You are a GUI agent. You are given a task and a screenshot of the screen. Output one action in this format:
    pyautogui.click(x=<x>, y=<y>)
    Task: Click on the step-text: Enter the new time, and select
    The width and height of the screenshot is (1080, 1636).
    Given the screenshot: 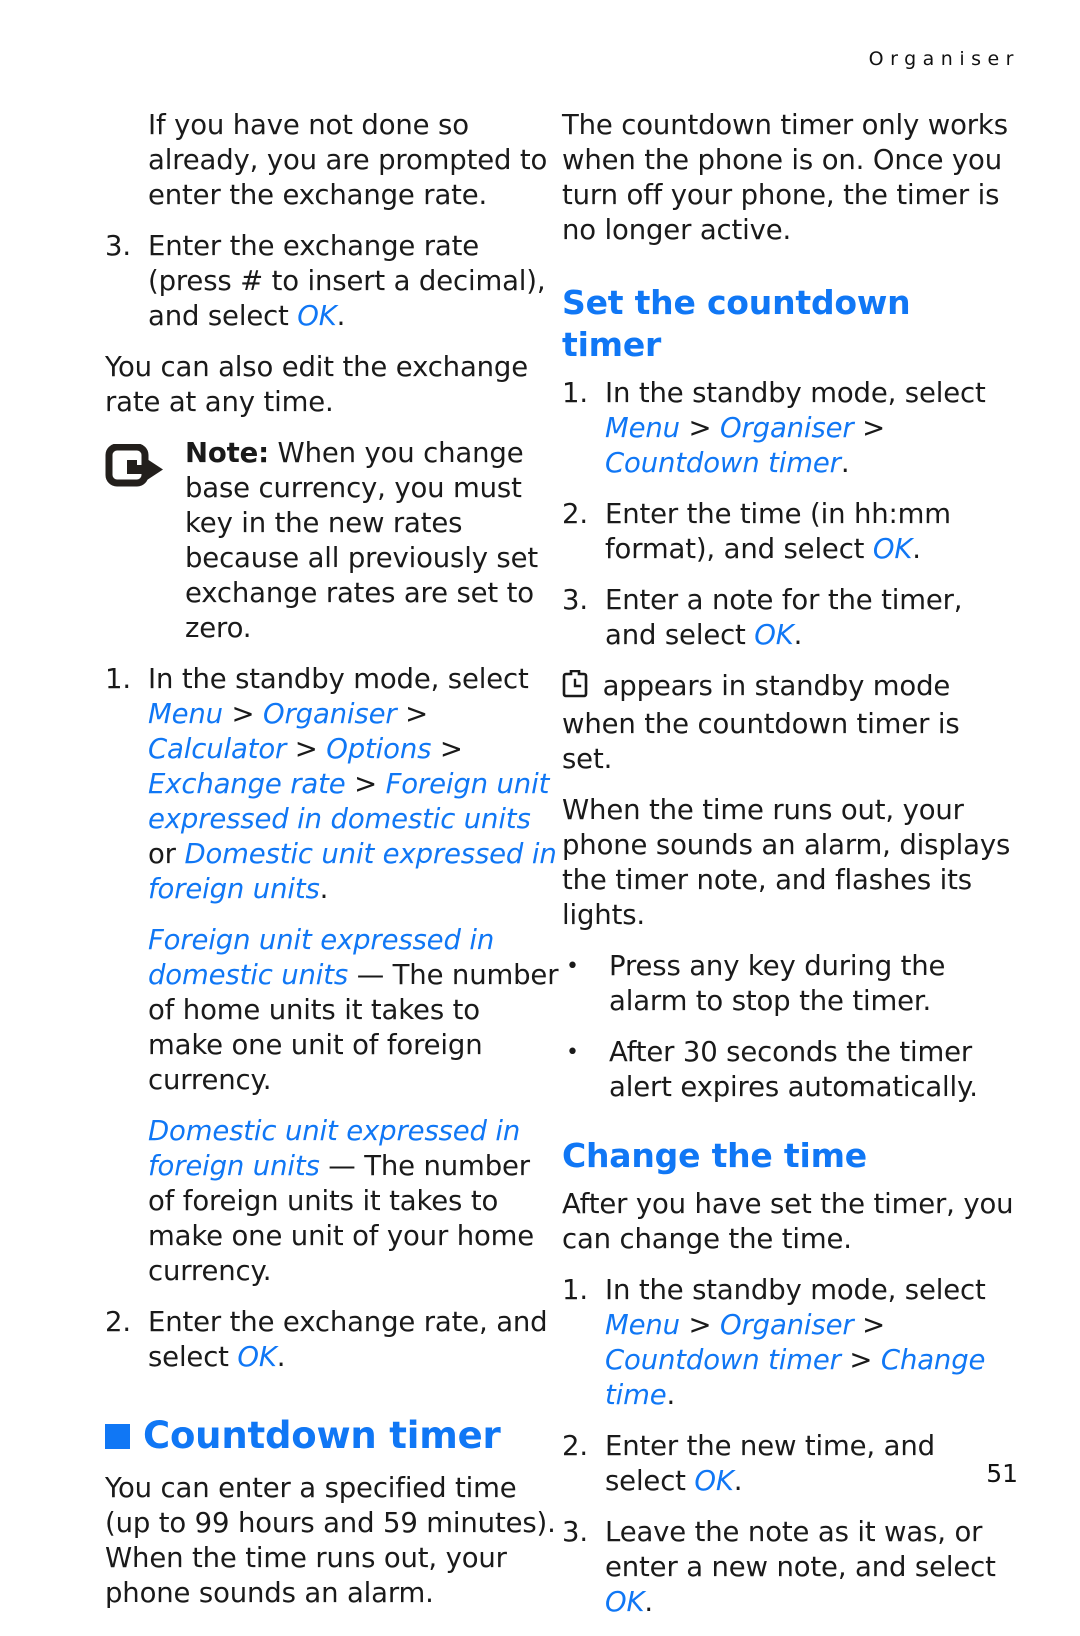 What is the action you would take?
    pyautogui.click(x=770, y=1463)
    